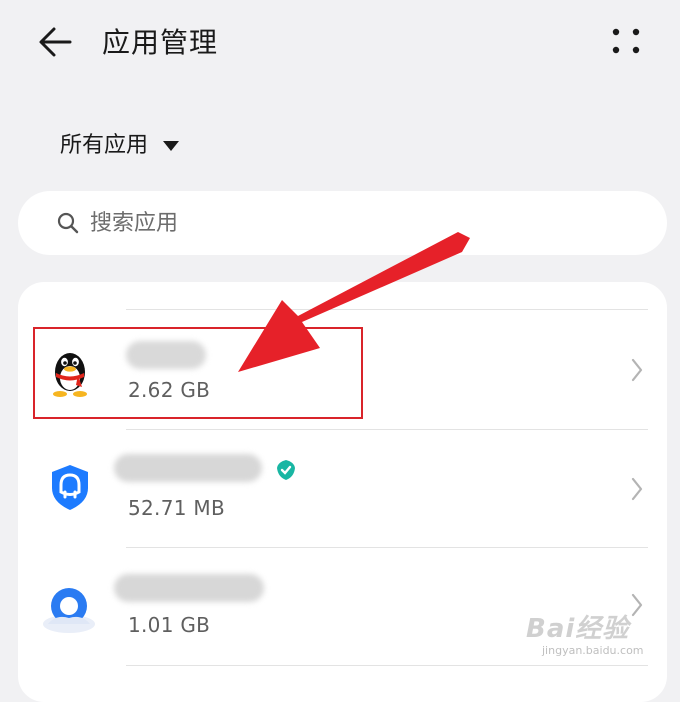 The width and height of the screenshot is (680, 702). What do you see at coordinates (69, 610) in the screenshot?
I see `browser-q-icon` at bounding box center [69, 610].